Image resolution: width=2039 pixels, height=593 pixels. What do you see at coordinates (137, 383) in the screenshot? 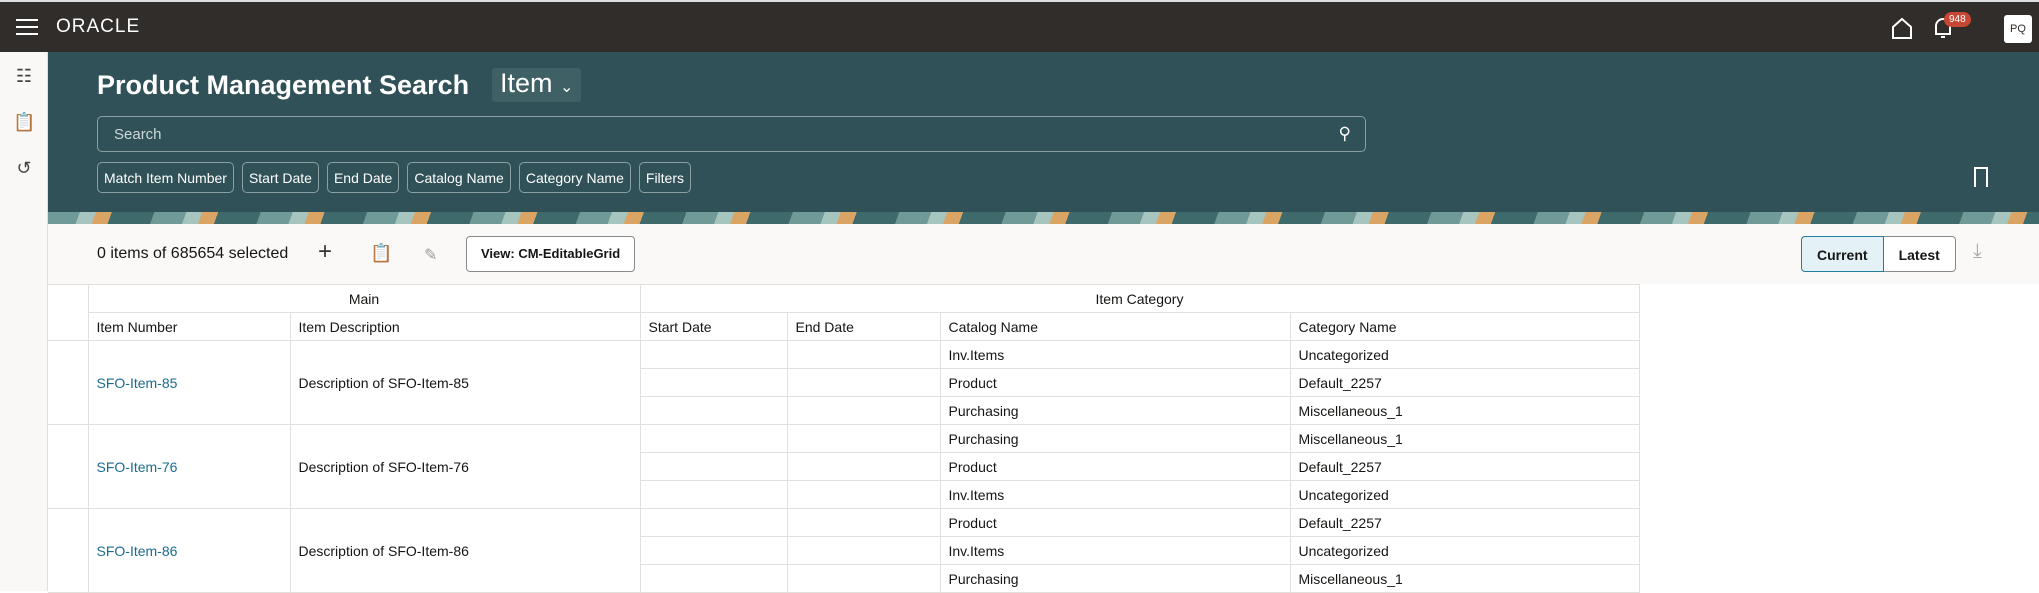
I see `item-number-link: SFO-Item-85` at bounding box center [137, 383].